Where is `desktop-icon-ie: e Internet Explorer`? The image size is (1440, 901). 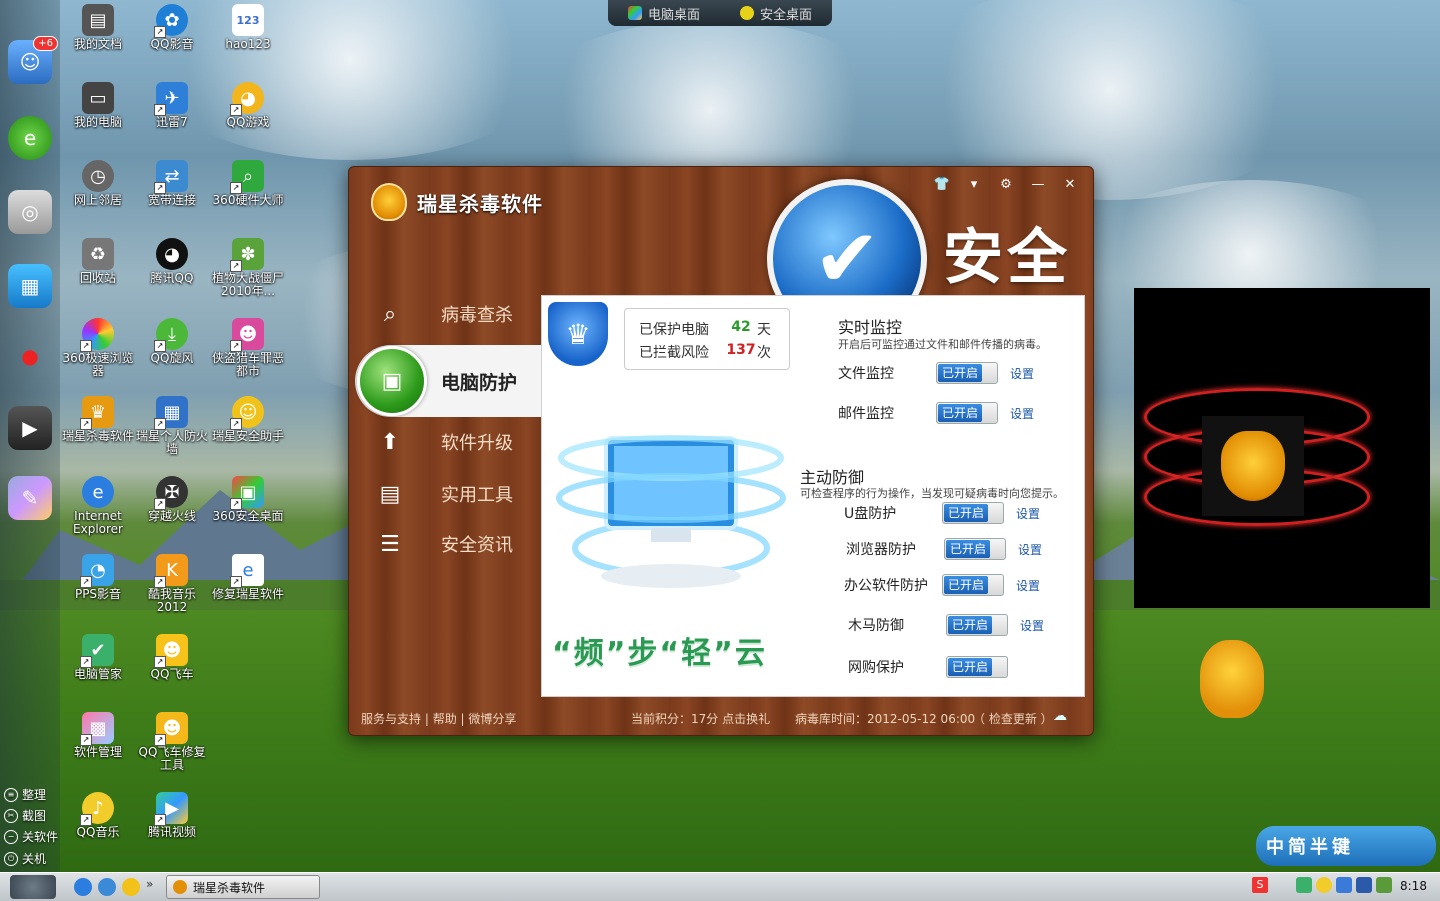
desktop-icon-ie: e Internet Explorer is located at coordinates (98, 506).